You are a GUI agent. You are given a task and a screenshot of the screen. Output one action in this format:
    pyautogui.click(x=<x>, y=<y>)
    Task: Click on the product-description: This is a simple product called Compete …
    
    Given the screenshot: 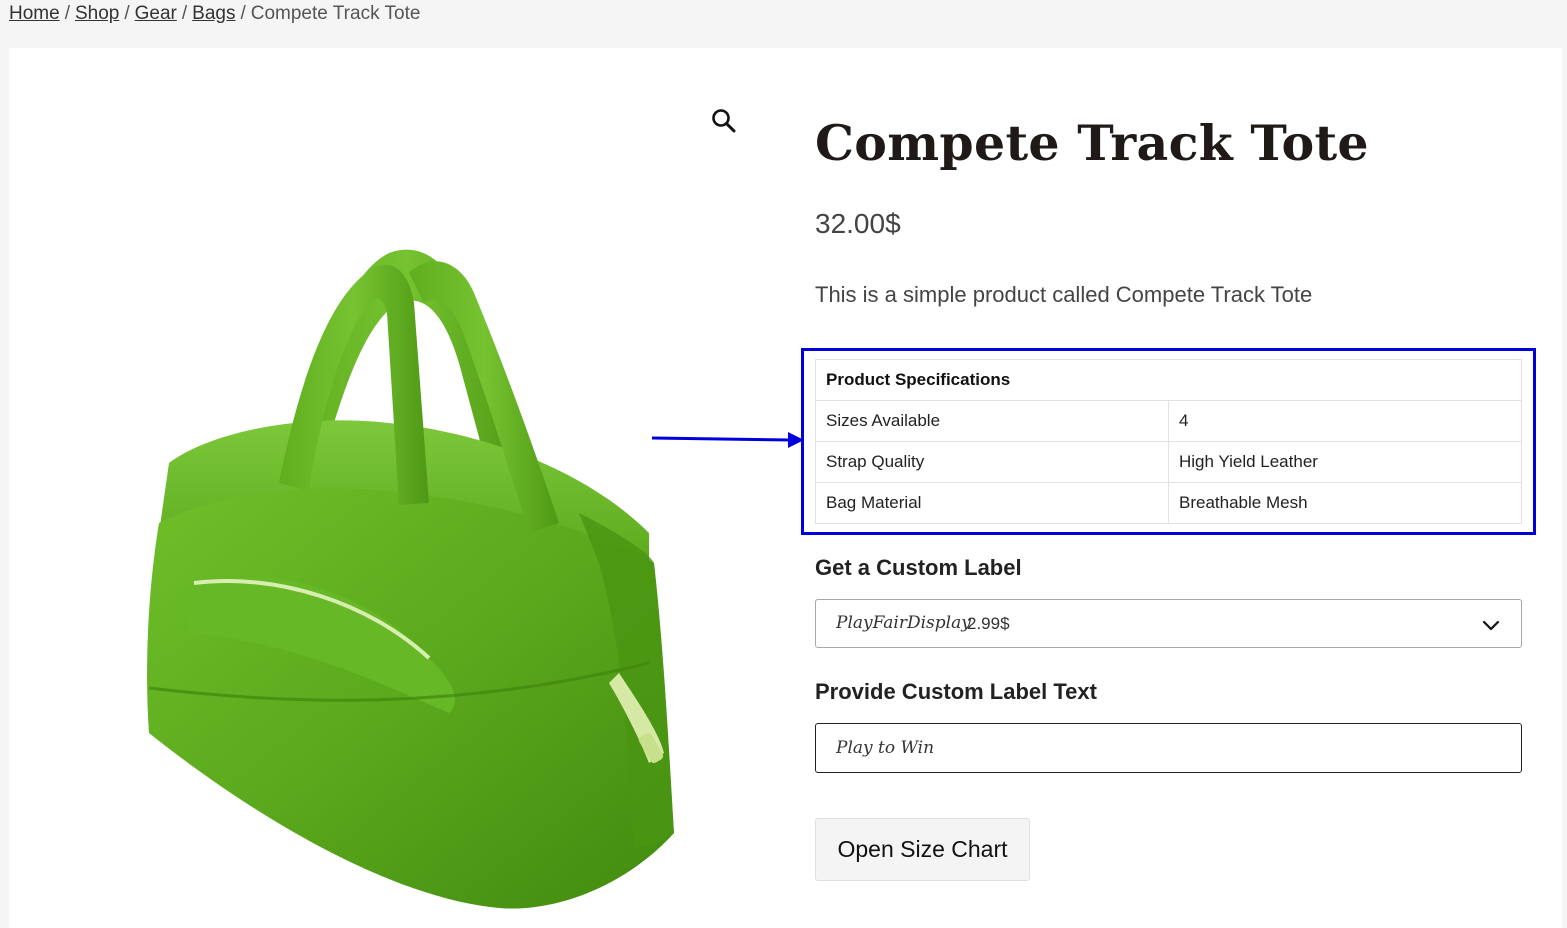 What is the action you would take?
    pyautogui.click(x=1064, y=294)
    